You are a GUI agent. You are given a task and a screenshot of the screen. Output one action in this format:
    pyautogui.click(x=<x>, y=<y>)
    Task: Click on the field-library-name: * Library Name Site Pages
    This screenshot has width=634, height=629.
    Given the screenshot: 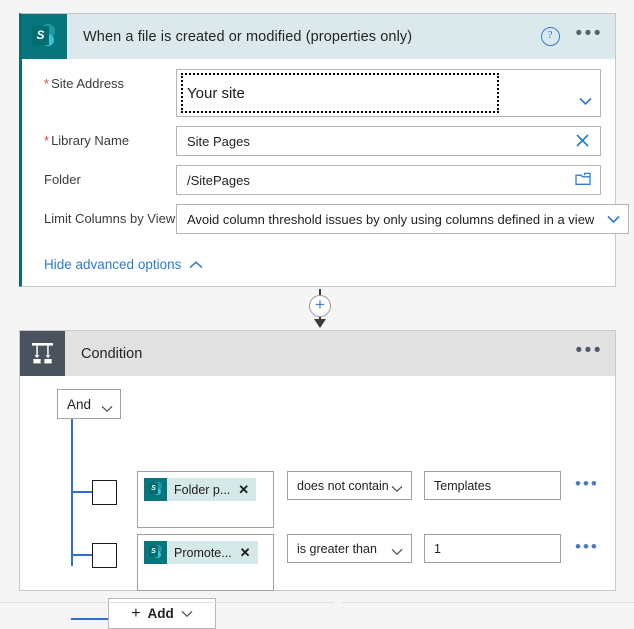 What is the action you would take?
    pyautogui.click(x=318, y=141)
    